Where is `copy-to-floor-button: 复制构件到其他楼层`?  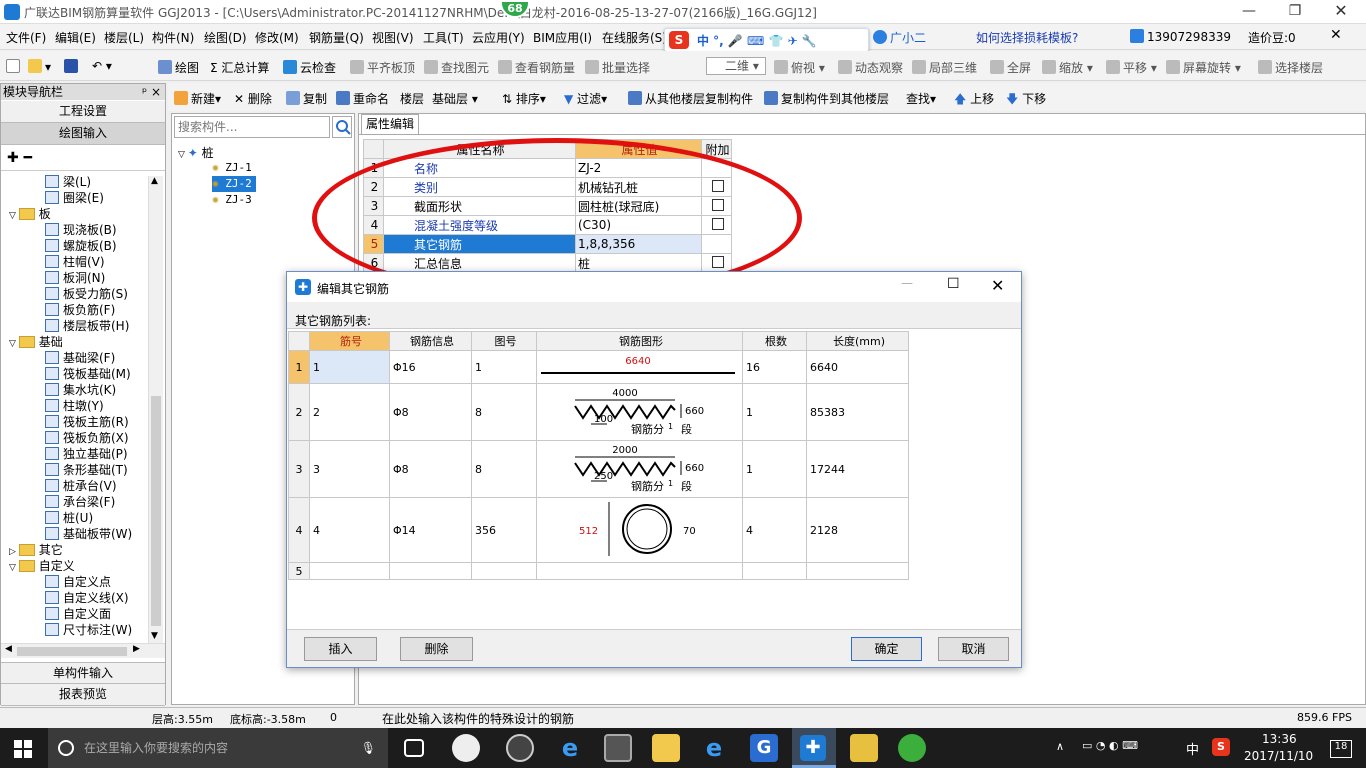 copy-to-floor-button: 复制构件到其他楼层 is located at coordinates (826, 98).